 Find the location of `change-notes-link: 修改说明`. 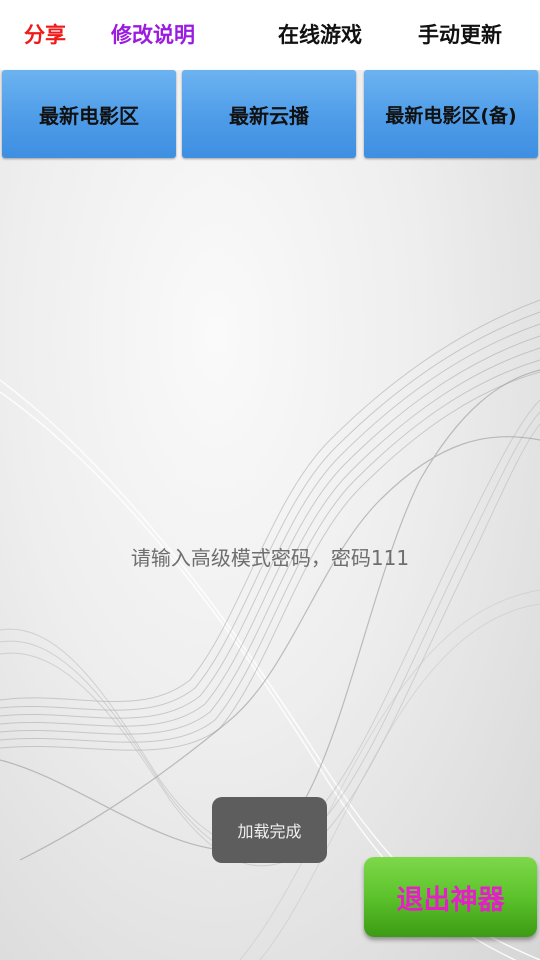

change-notes-link: 修改说明 is located at coordinates (153, 35).